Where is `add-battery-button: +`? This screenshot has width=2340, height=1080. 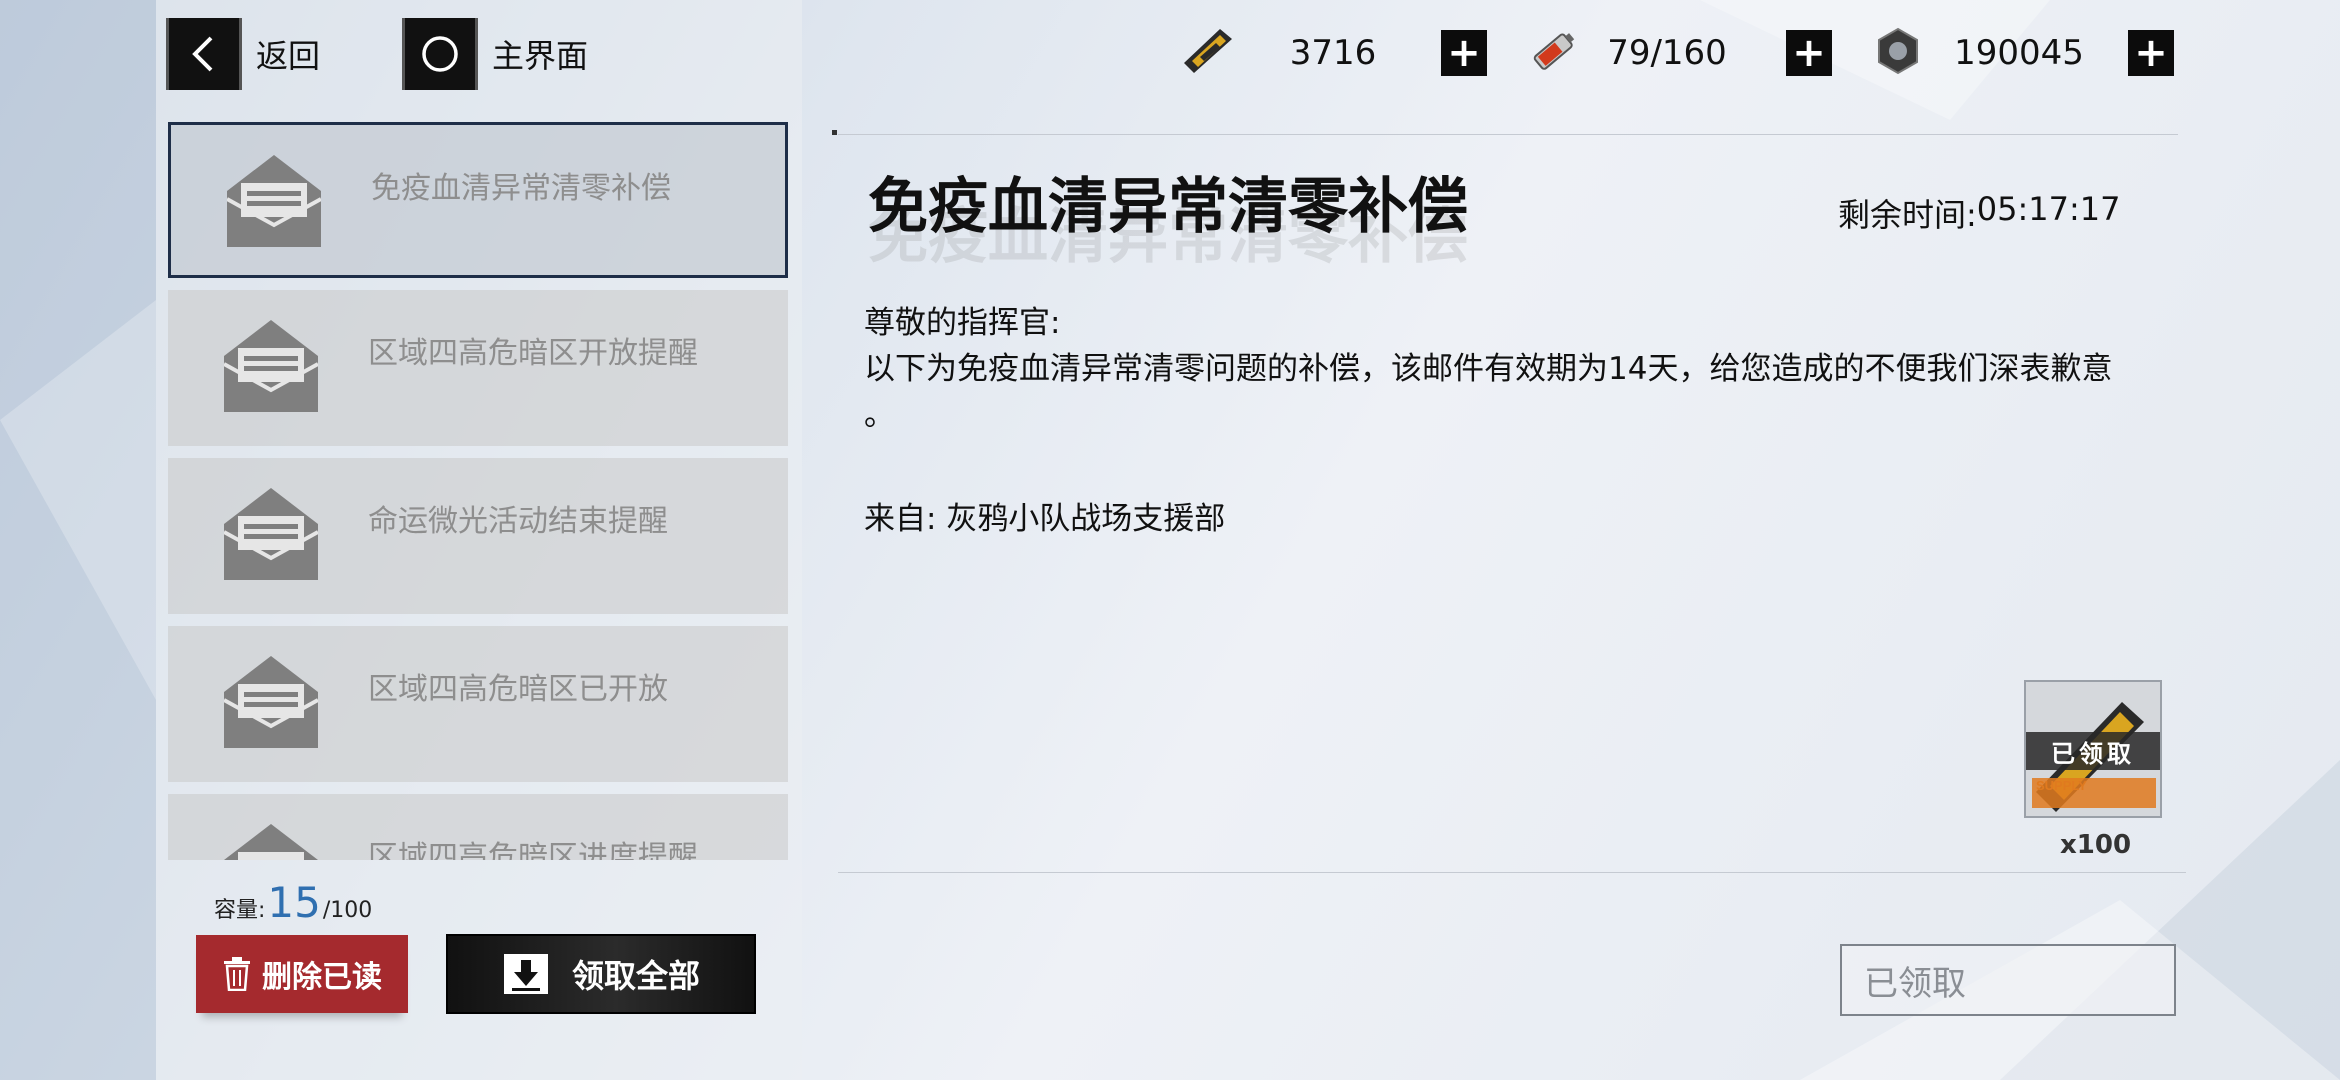
add-battery-button: + is located at coordinates (1809, 53).